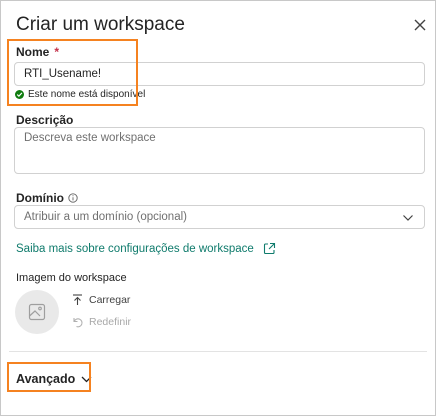  I want to click on domain-placeholder: Atribuir a um domínio (opcional), so click(105, 217).